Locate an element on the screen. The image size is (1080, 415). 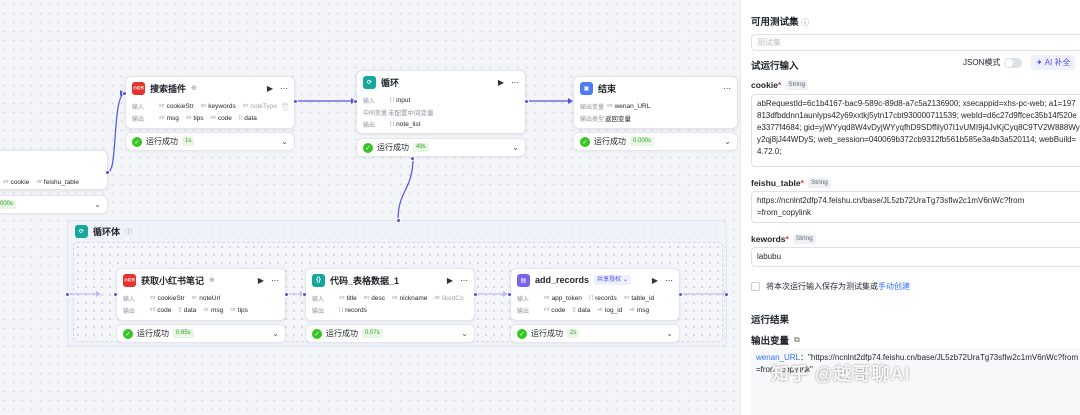
plugin-mark-icon: ⊕ is located at coordinates (194, 88).